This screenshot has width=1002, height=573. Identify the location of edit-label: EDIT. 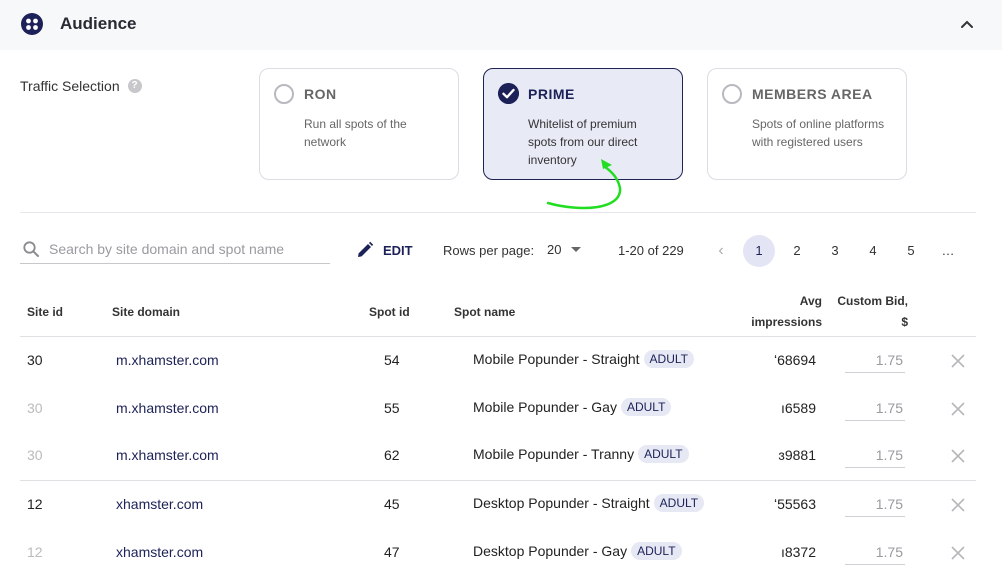
(398, 250).